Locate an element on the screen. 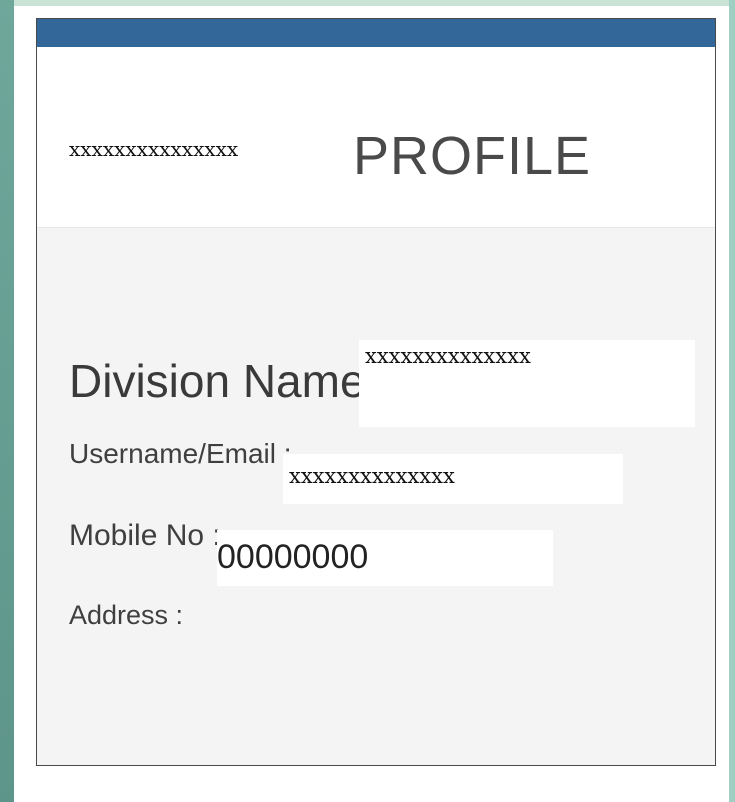 Image resolution: width=735 pixels, height=802 pixels. page-title: PROFILE is located at coordinates (472, 156).